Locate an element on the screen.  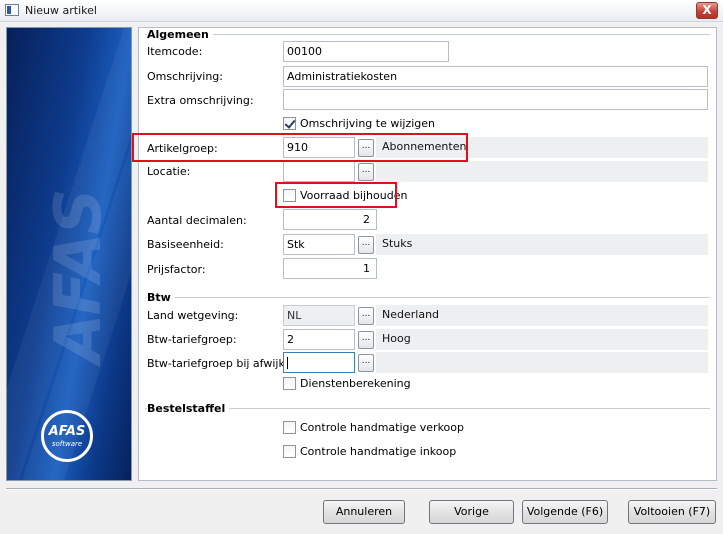
aantal-decimalen-input: 2 is located at coordinates (330, 219).